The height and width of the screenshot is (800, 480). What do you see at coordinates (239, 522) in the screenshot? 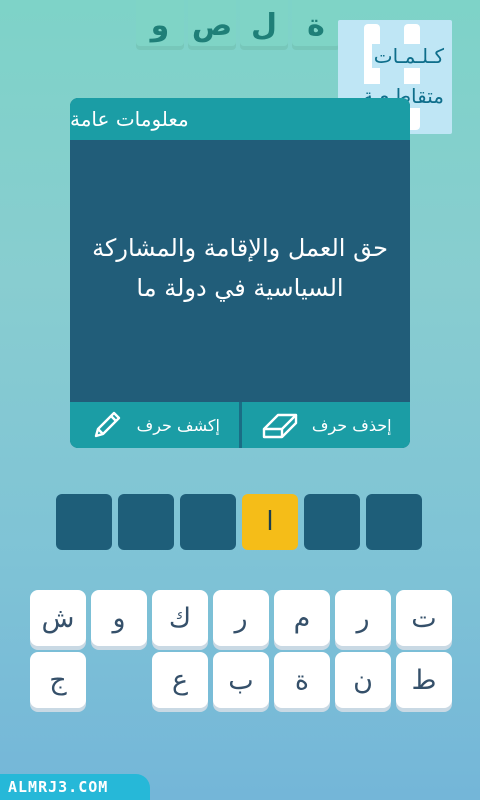
I see `answer-slots: ا` at bounding box center [239, 522].